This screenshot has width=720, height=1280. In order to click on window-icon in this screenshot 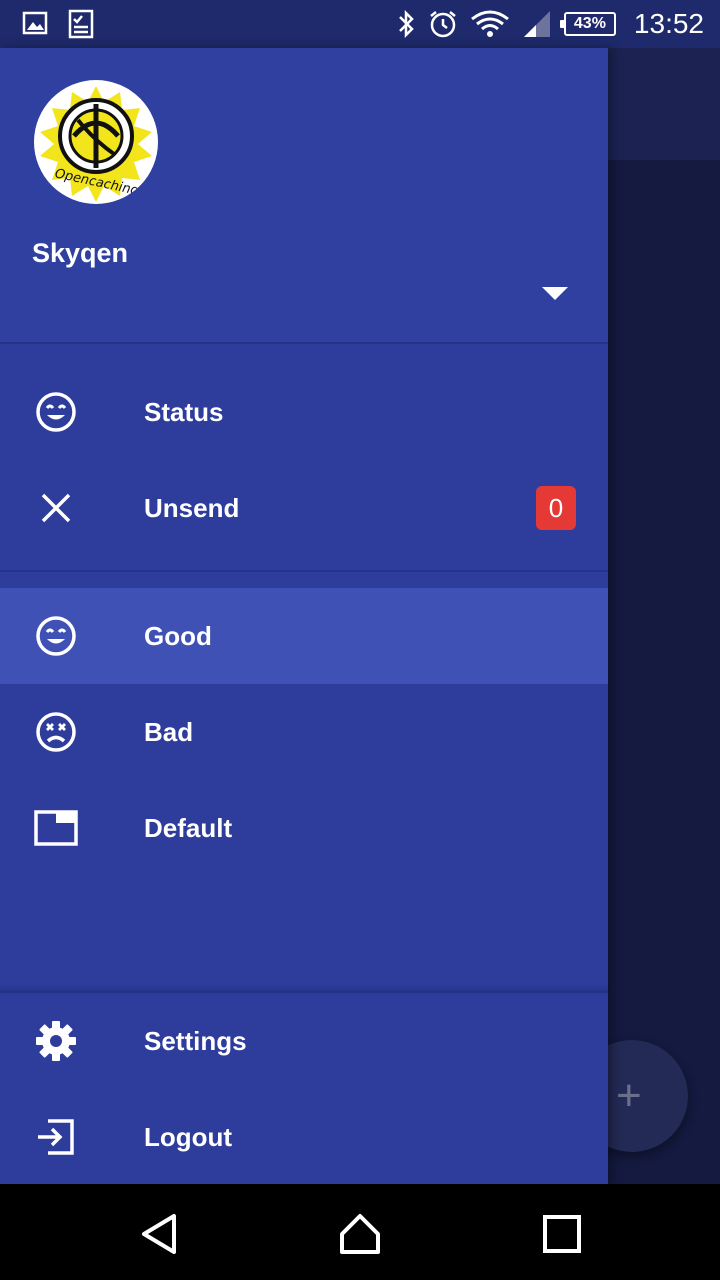, I will do `click(56, 828)`.